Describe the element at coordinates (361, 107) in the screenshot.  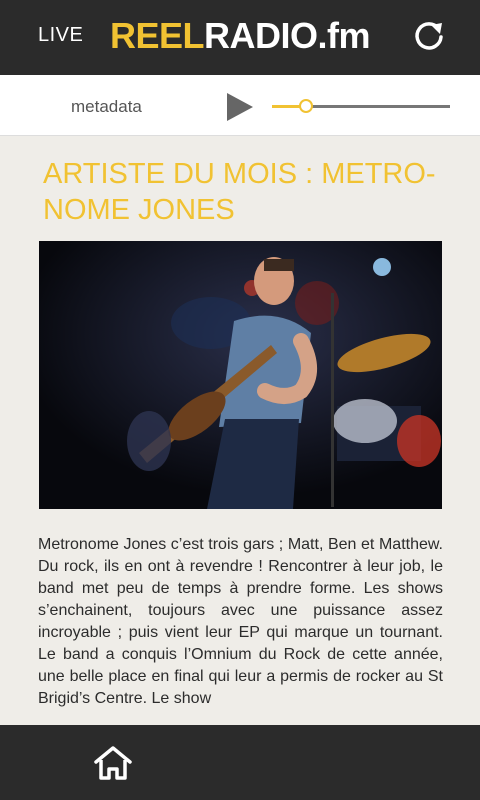
I see `volume-slider` at that location.